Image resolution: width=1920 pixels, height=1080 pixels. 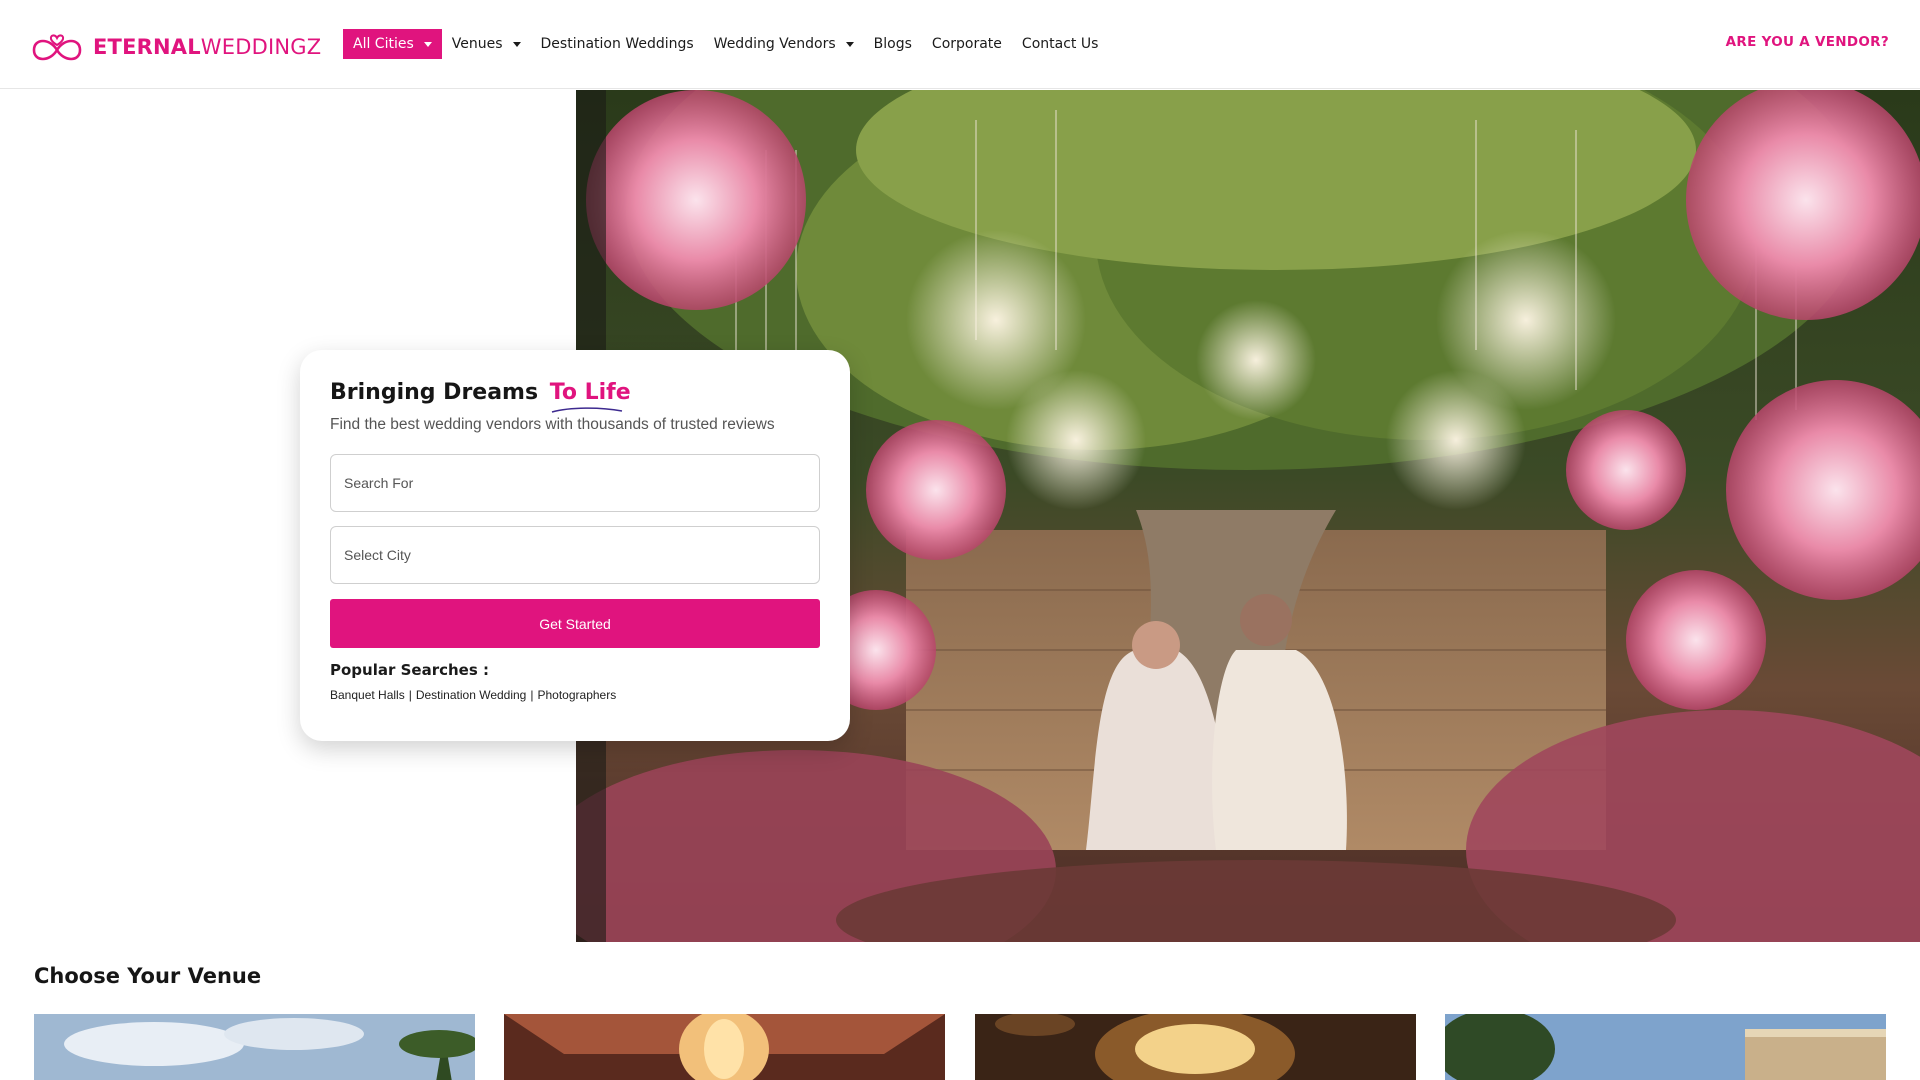 What do you see at coordinates (367, 695) in the screenshot?
I see `popular-link-banquet-halls: Banquet Halls` at bounding box center [367, 695].